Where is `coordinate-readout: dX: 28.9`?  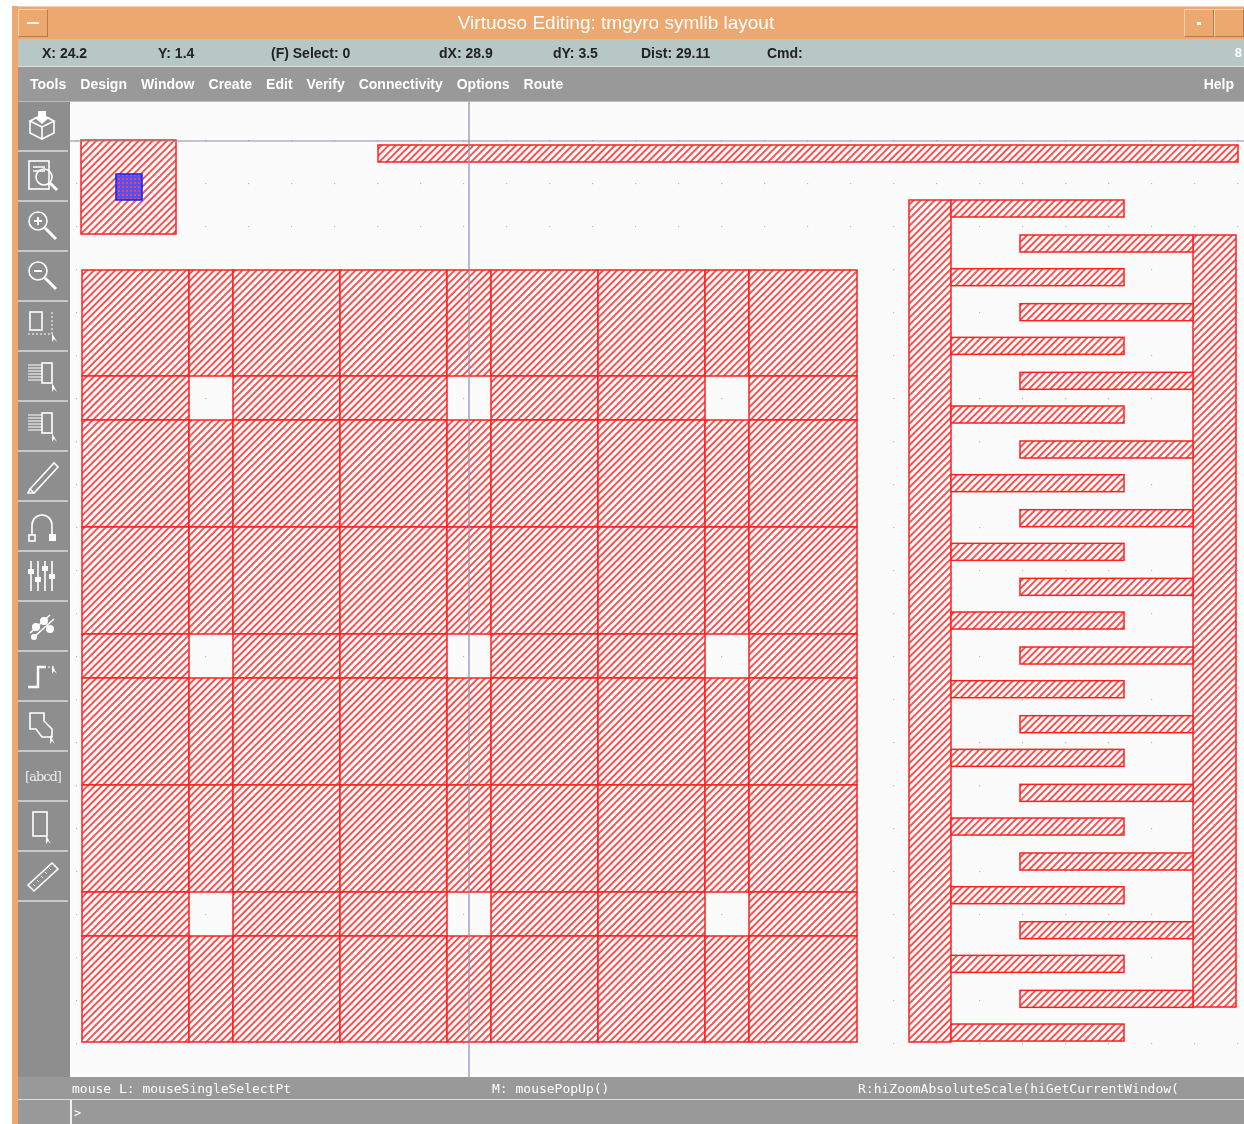 coordinate-readout: dX: 28.9 is located at coordinates (466, 52).